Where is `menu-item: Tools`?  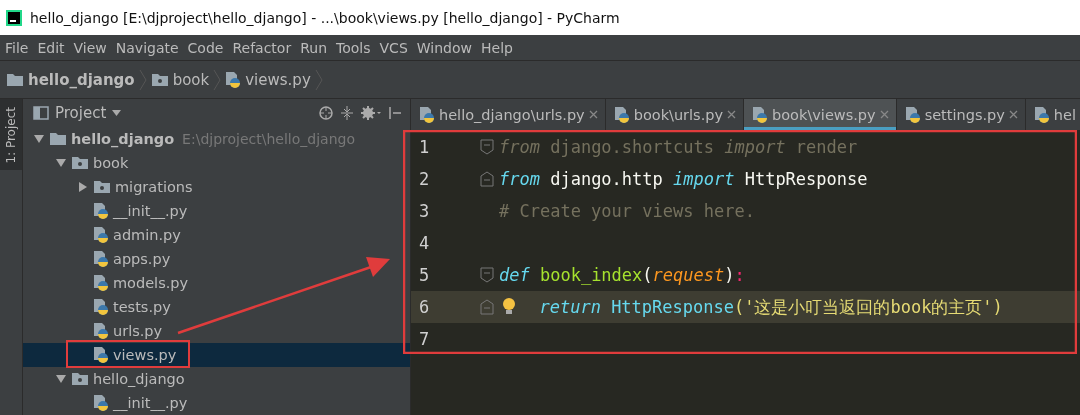 menu-item: Tools is located at coordinates (355, 47).